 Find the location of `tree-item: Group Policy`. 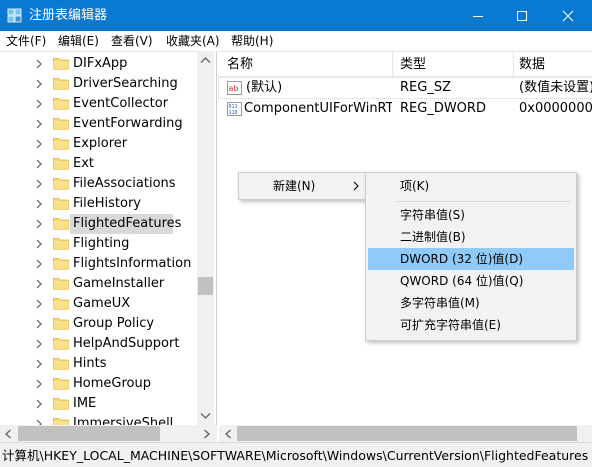

tree-item: Group Policy is located at coordinates (100, 324).